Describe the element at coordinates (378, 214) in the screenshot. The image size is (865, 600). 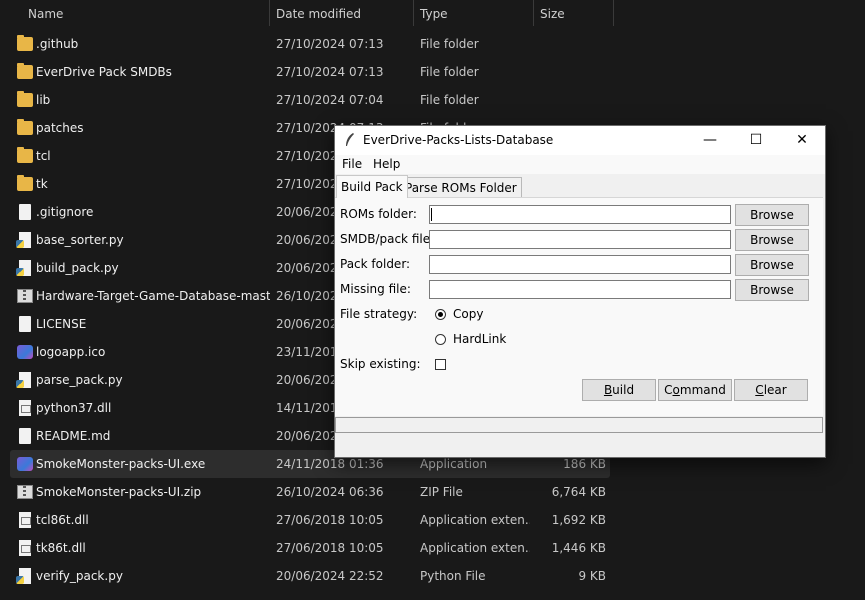
I see `roms-folder-label: ROMs folder:` at that location.